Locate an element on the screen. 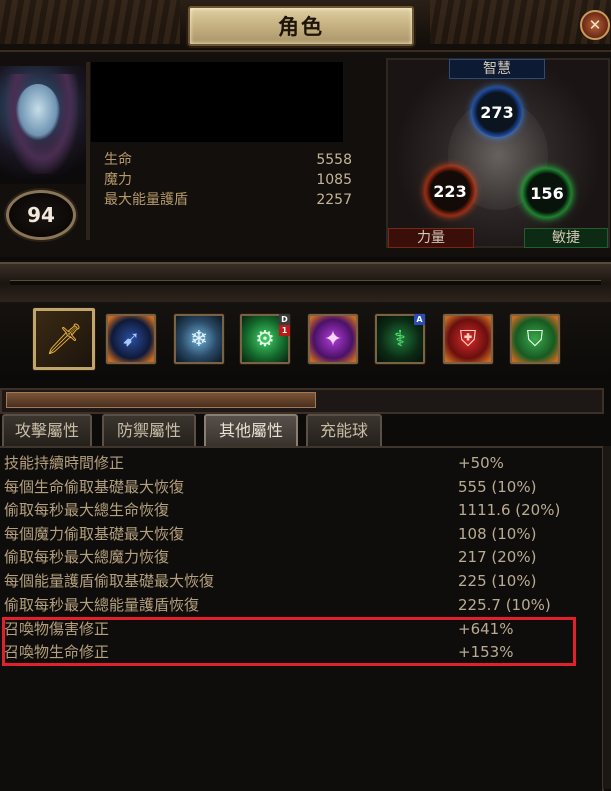  stat-row-energy-shield: 最大能量護盾 2257 is located at coordinates (228, 200).